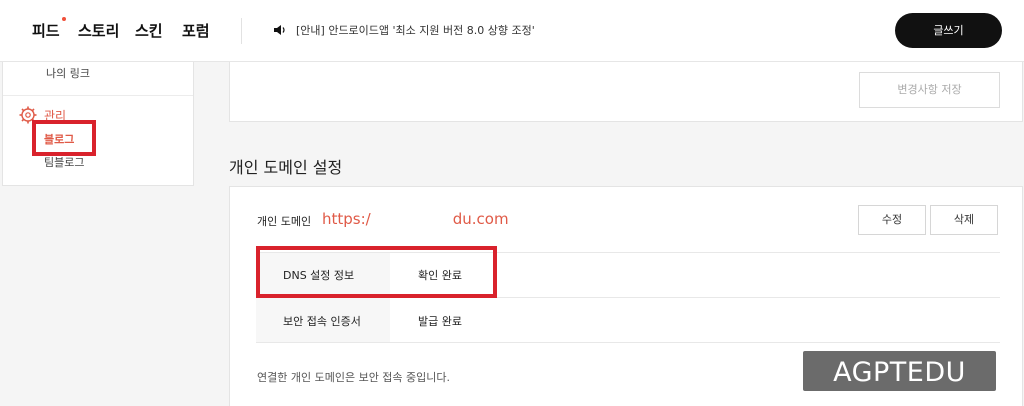 This screenshot has width=1024, height=406. What do you see at coordinates (63, 19) in the screenshot?
I see `new-dot-icon` at bounding box center [63, 19].